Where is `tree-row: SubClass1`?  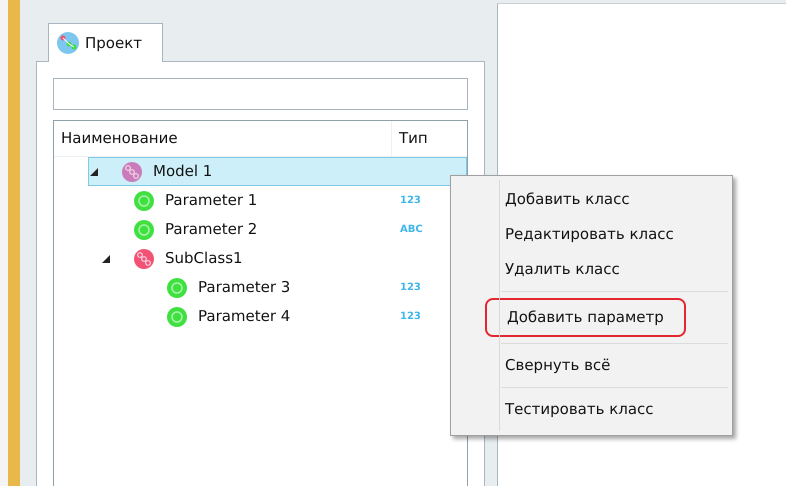
tree-row: SubClass1 is located at coordinates (260, 258).